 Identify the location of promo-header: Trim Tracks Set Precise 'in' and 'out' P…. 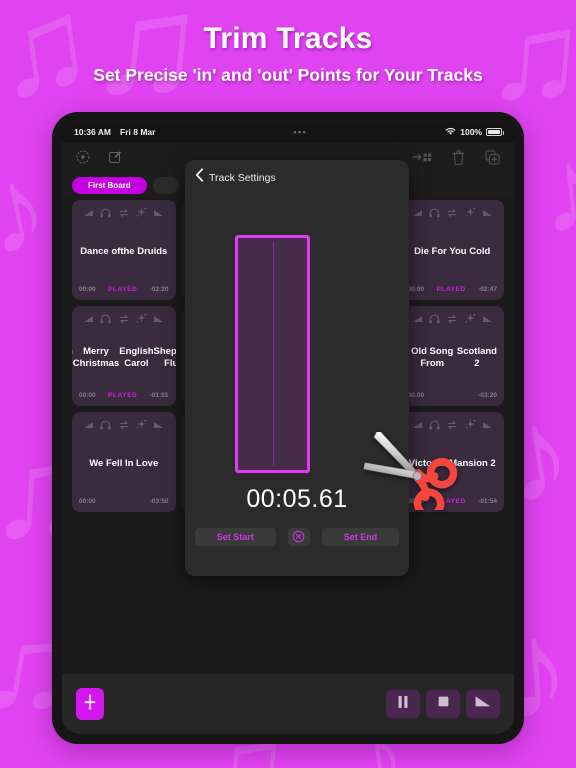
(288, 43).